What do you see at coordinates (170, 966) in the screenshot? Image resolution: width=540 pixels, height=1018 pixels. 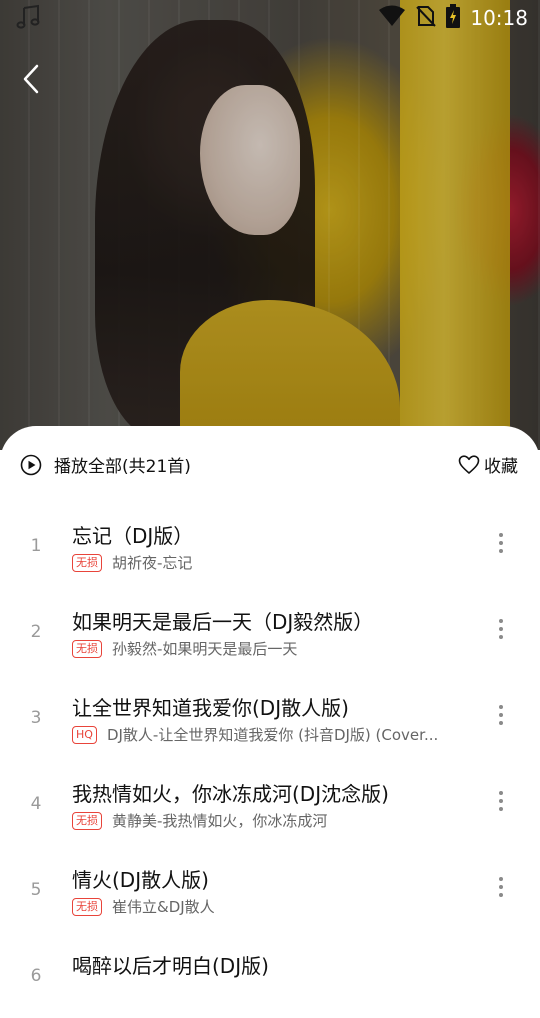 I see `song-title: 喝醉以后才明白(DJ版)` at bounding box center [170, 966].